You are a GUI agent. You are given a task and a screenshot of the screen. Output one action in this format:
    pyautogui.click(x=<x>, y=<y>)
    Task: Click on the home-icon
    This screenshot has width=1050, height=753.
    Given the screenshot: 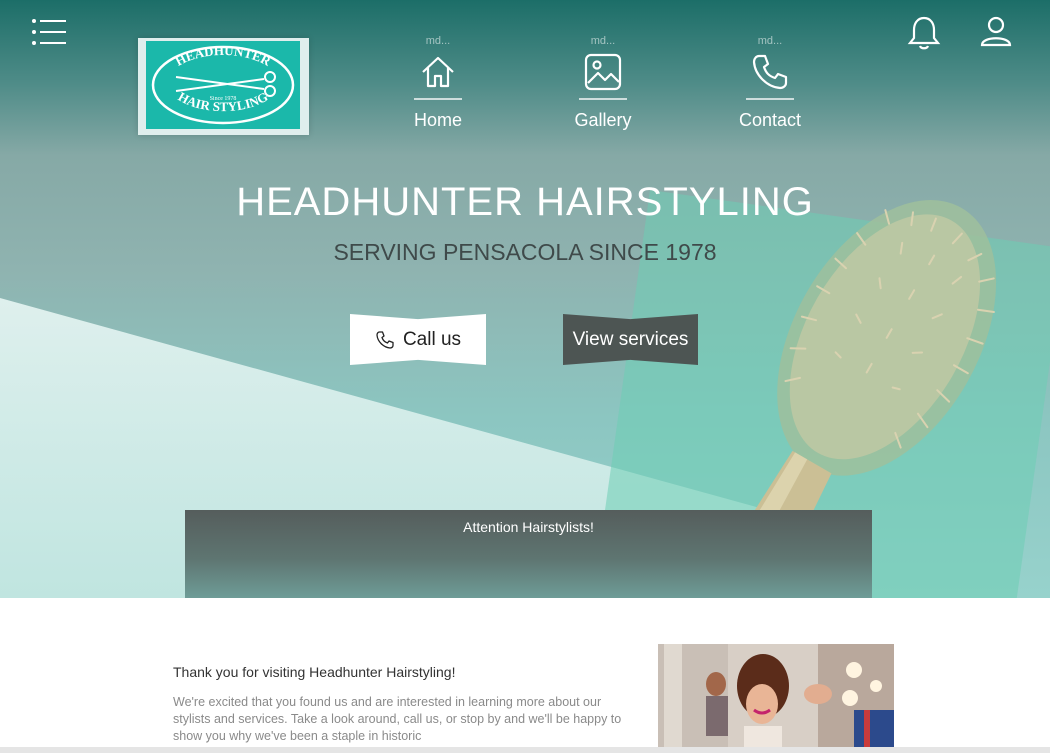 What is the action you would take?
    pyautogui.click(x=438, y=72)
    